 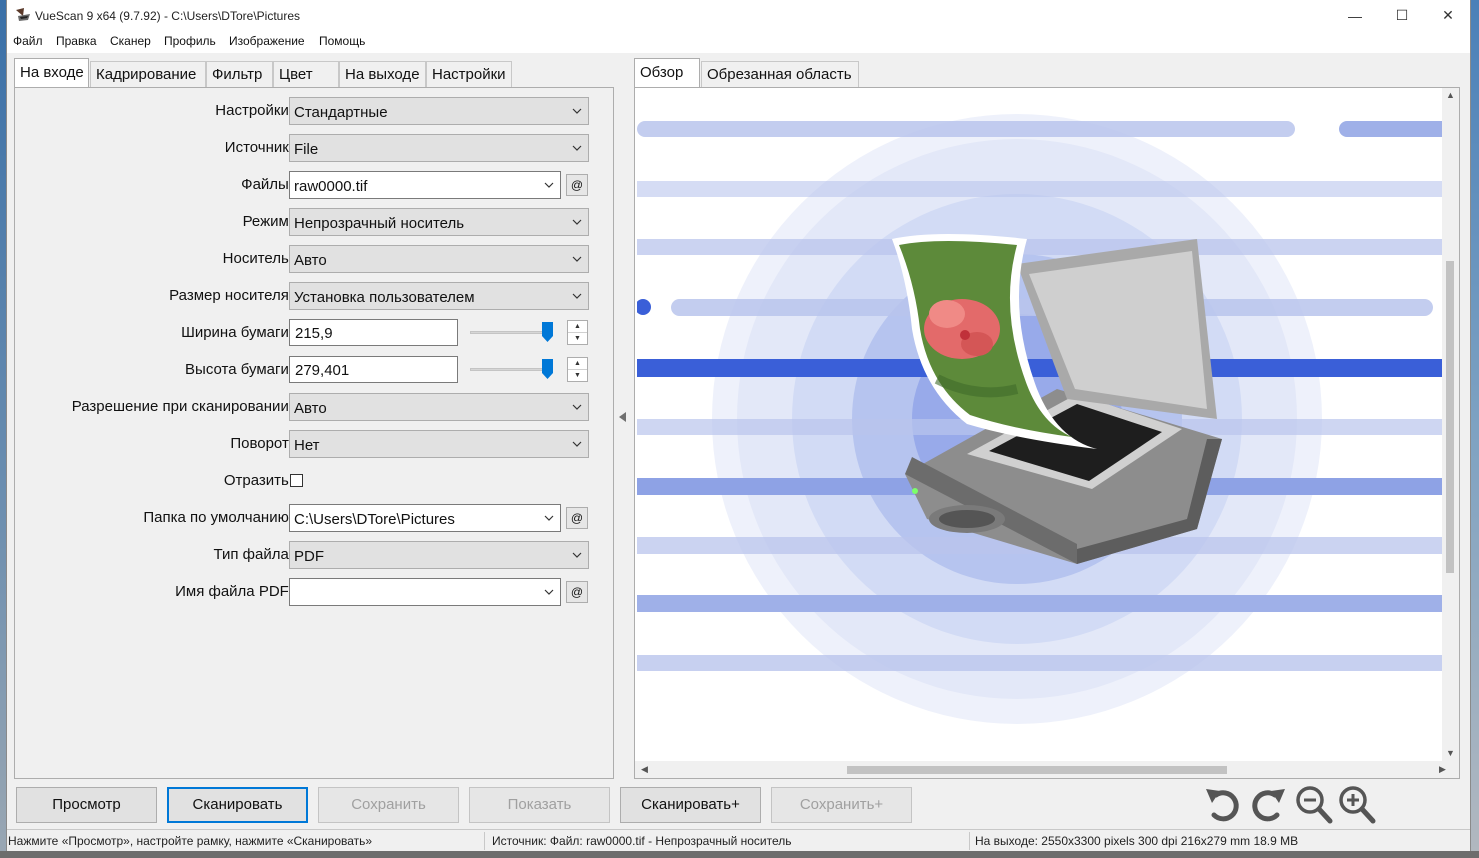 What do you see at coordinates (511, 332) in the screenshot?
I see `paper-width-slider-track` at bounding box center [511, 332].